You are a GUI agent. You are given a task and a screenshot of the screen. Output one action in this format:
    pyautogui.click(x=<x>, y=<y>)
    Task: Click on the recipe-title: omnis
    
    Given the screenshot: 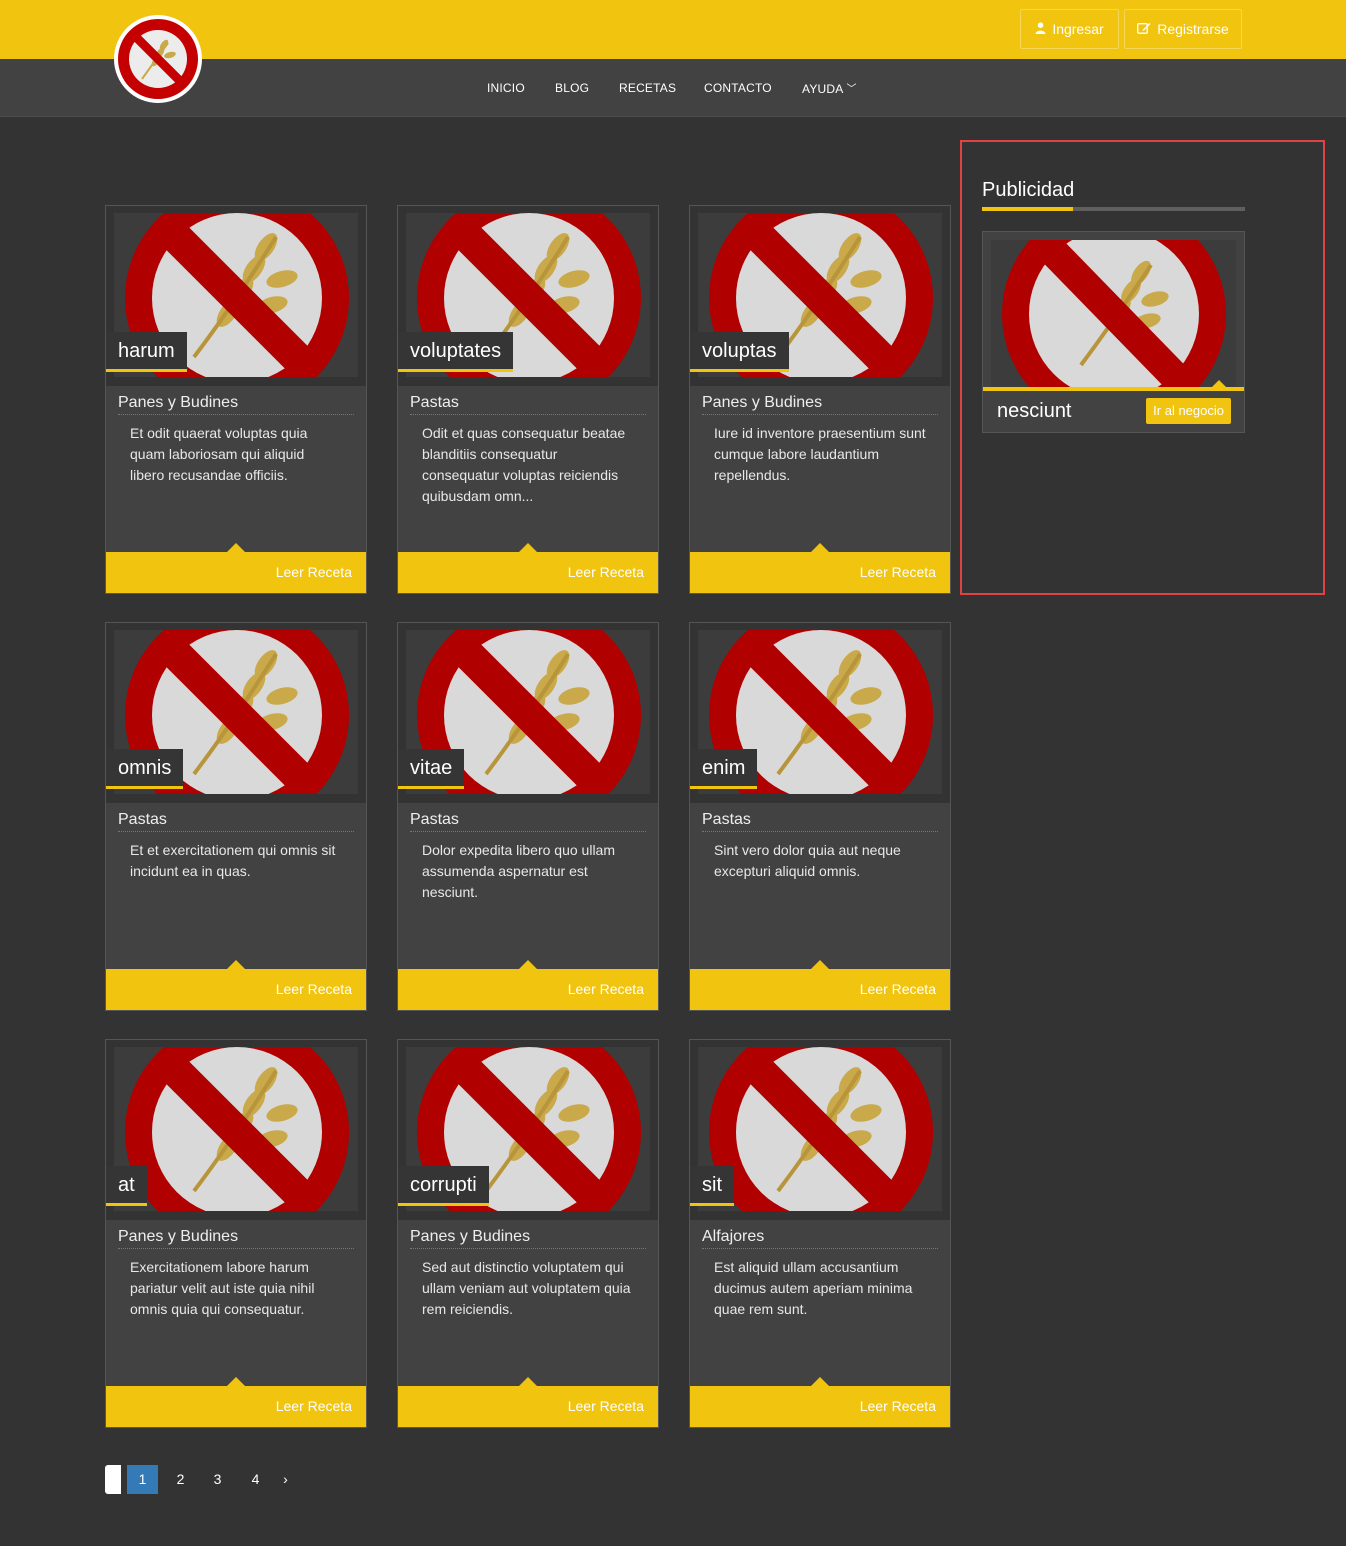 What is the action you would take?
    pyautogui.click(x=145, y=769)
    